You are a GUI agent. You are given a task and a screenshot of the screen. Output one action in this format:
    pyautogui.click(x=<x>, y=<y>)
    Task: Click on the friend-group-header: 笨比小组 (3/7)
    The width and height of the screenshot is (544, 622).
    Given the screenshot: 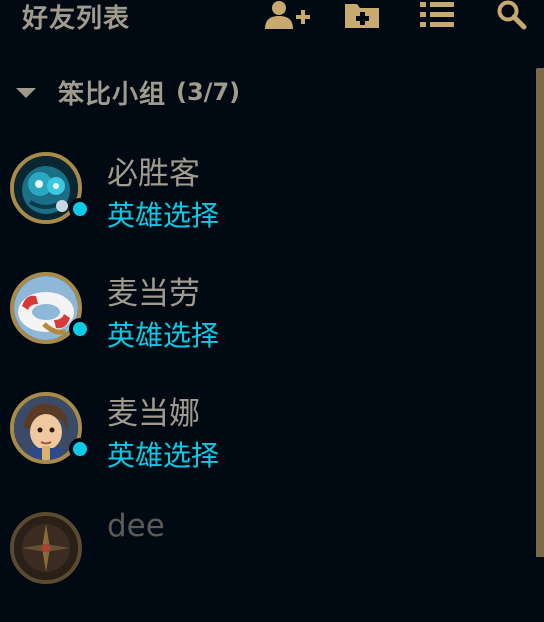 What is the action you would take?
    pyautogui.click(x=128, y=92)
    